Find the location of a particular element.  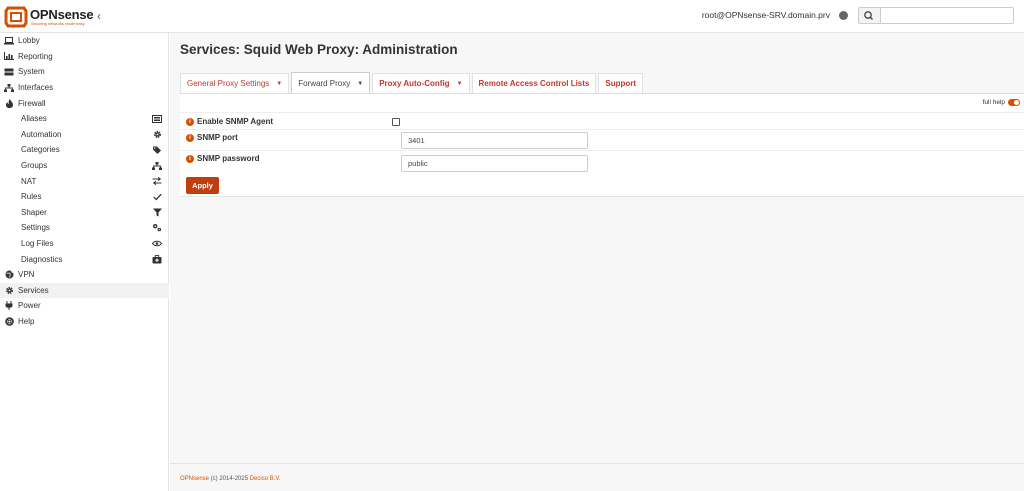

sidebar-item-firewall: Firewall is located at coordinates (84, 103).